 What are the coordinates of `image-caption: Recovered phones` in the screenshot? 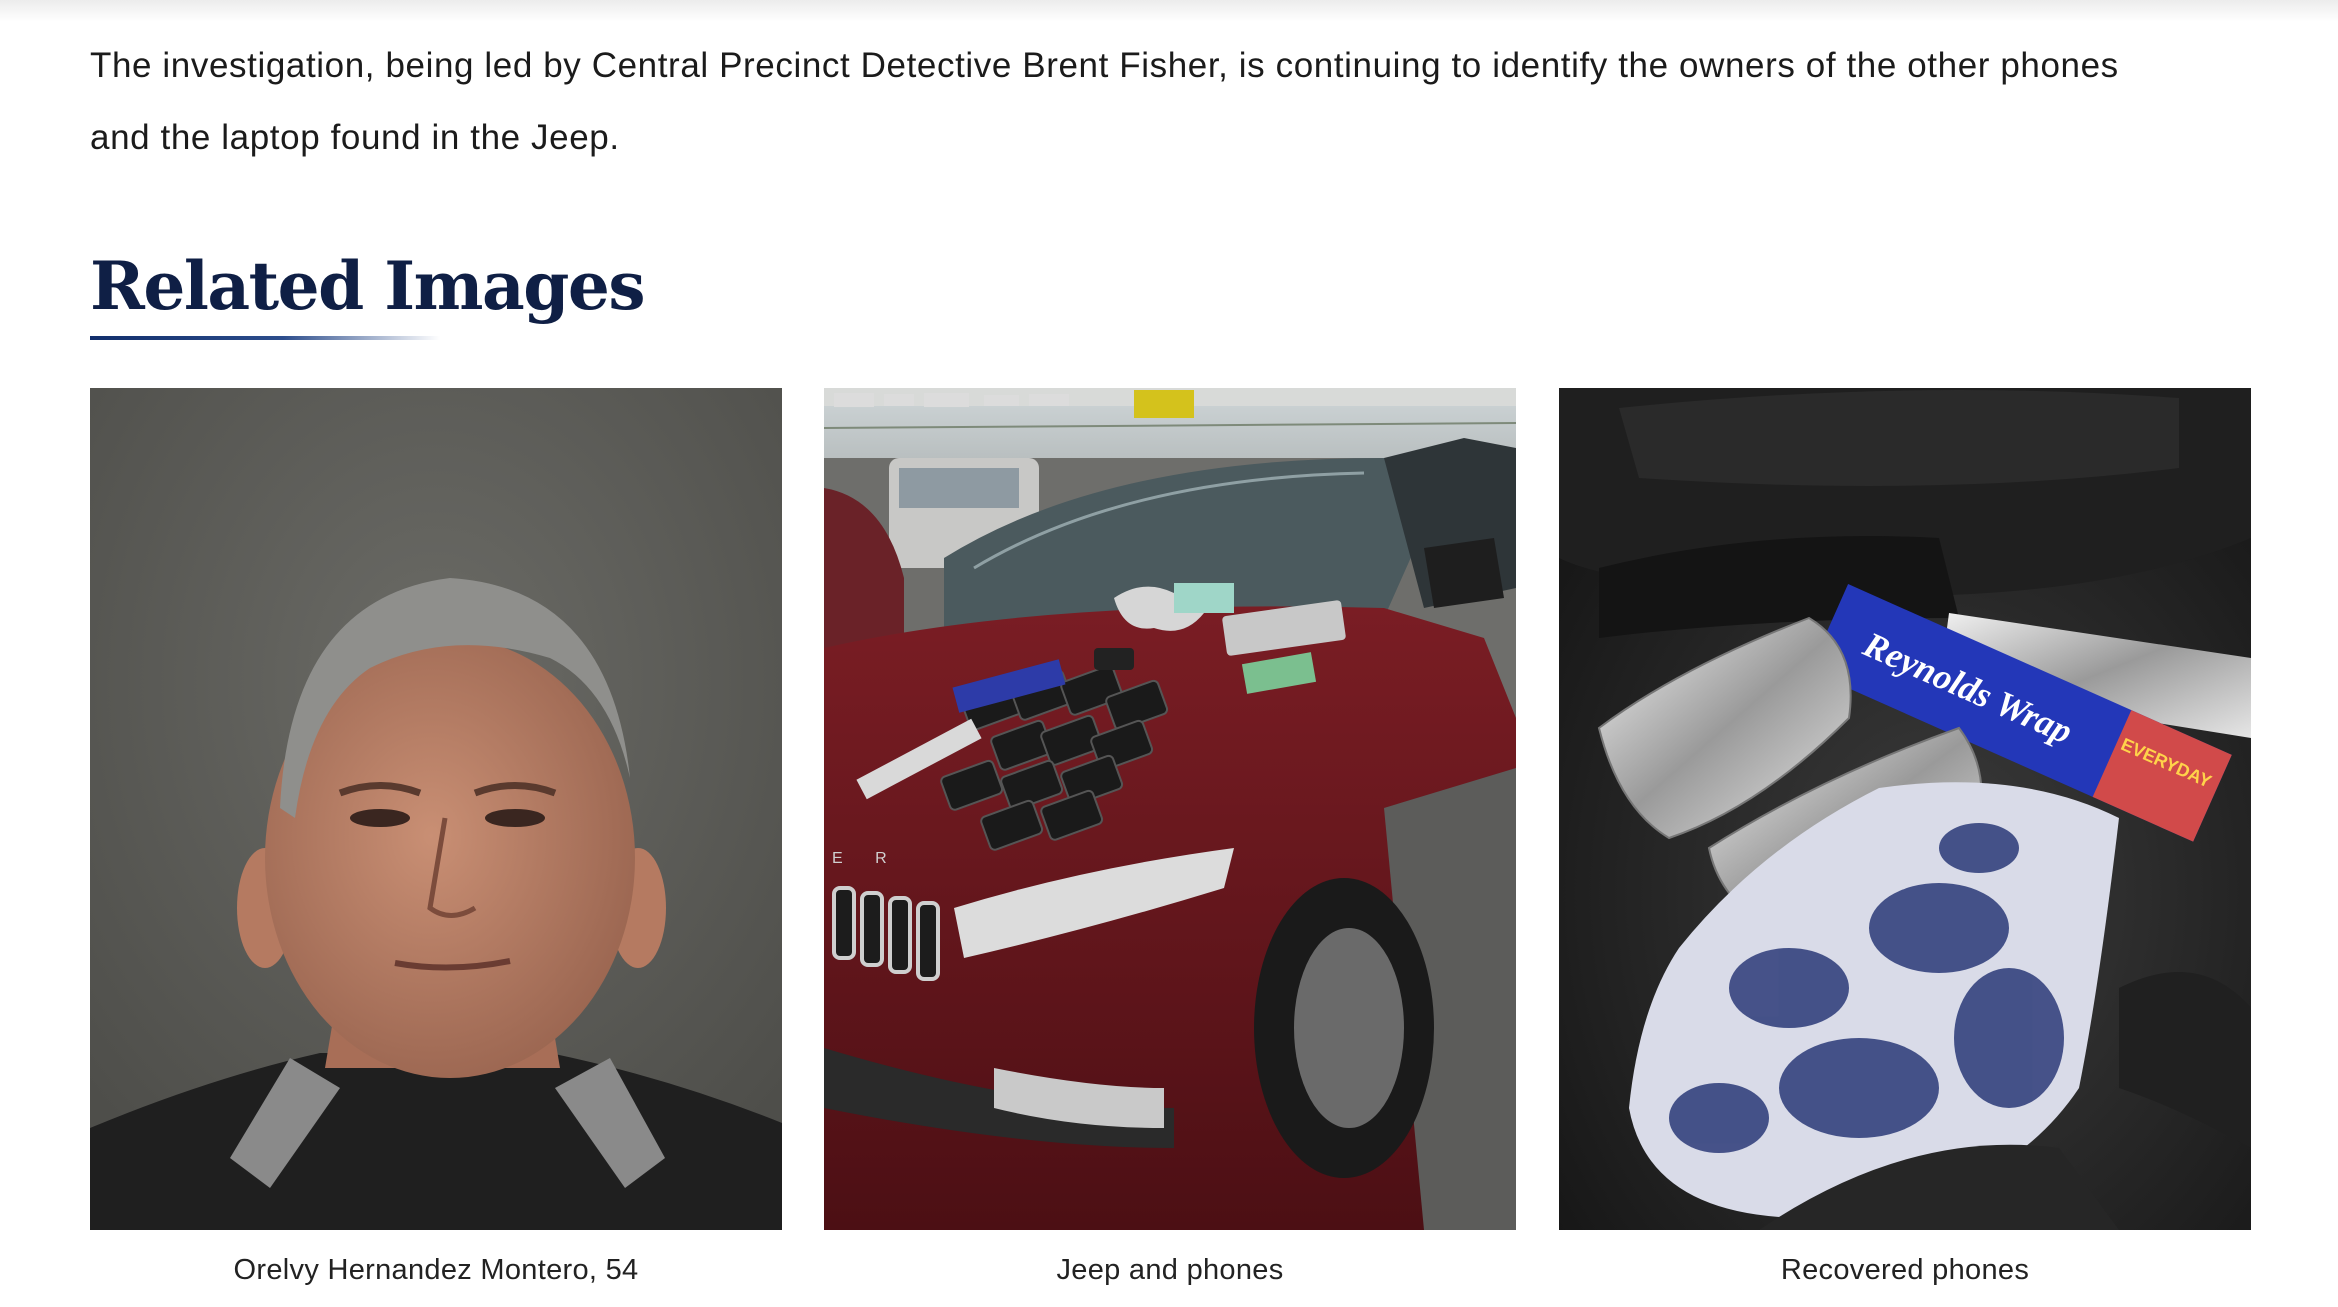 It's located at (1905, 1270).